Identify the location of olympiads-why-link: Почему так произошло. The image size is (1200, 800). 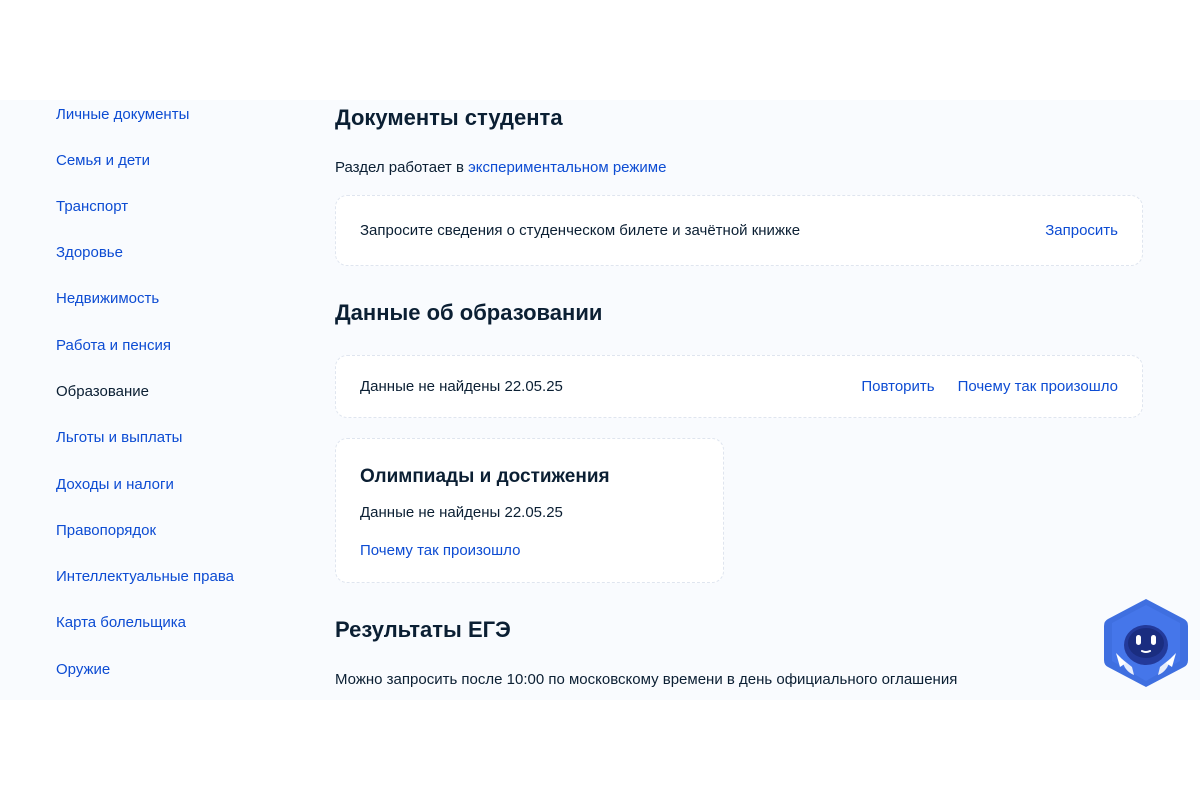
(440, 551).